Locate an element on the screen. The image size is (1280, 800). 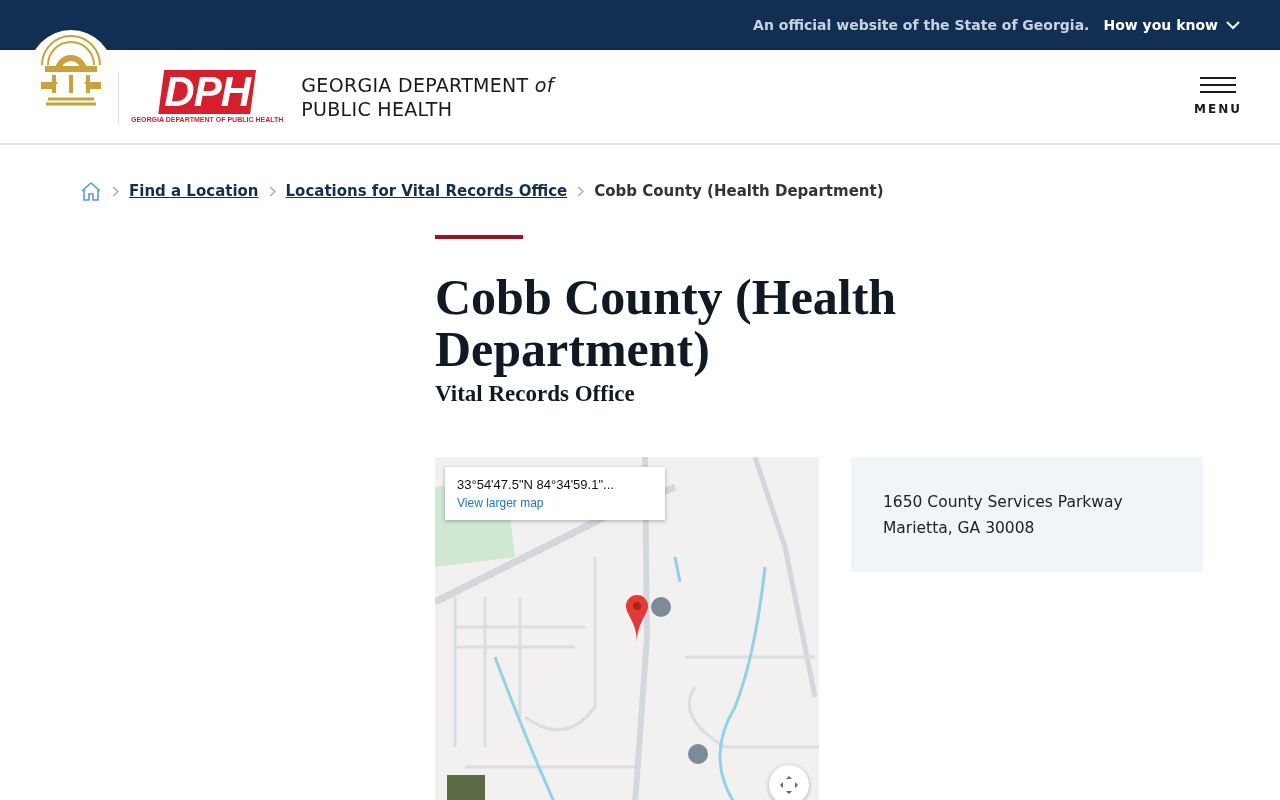
breadcrumb-link: Find a Location is located at coordinates (194, 191).